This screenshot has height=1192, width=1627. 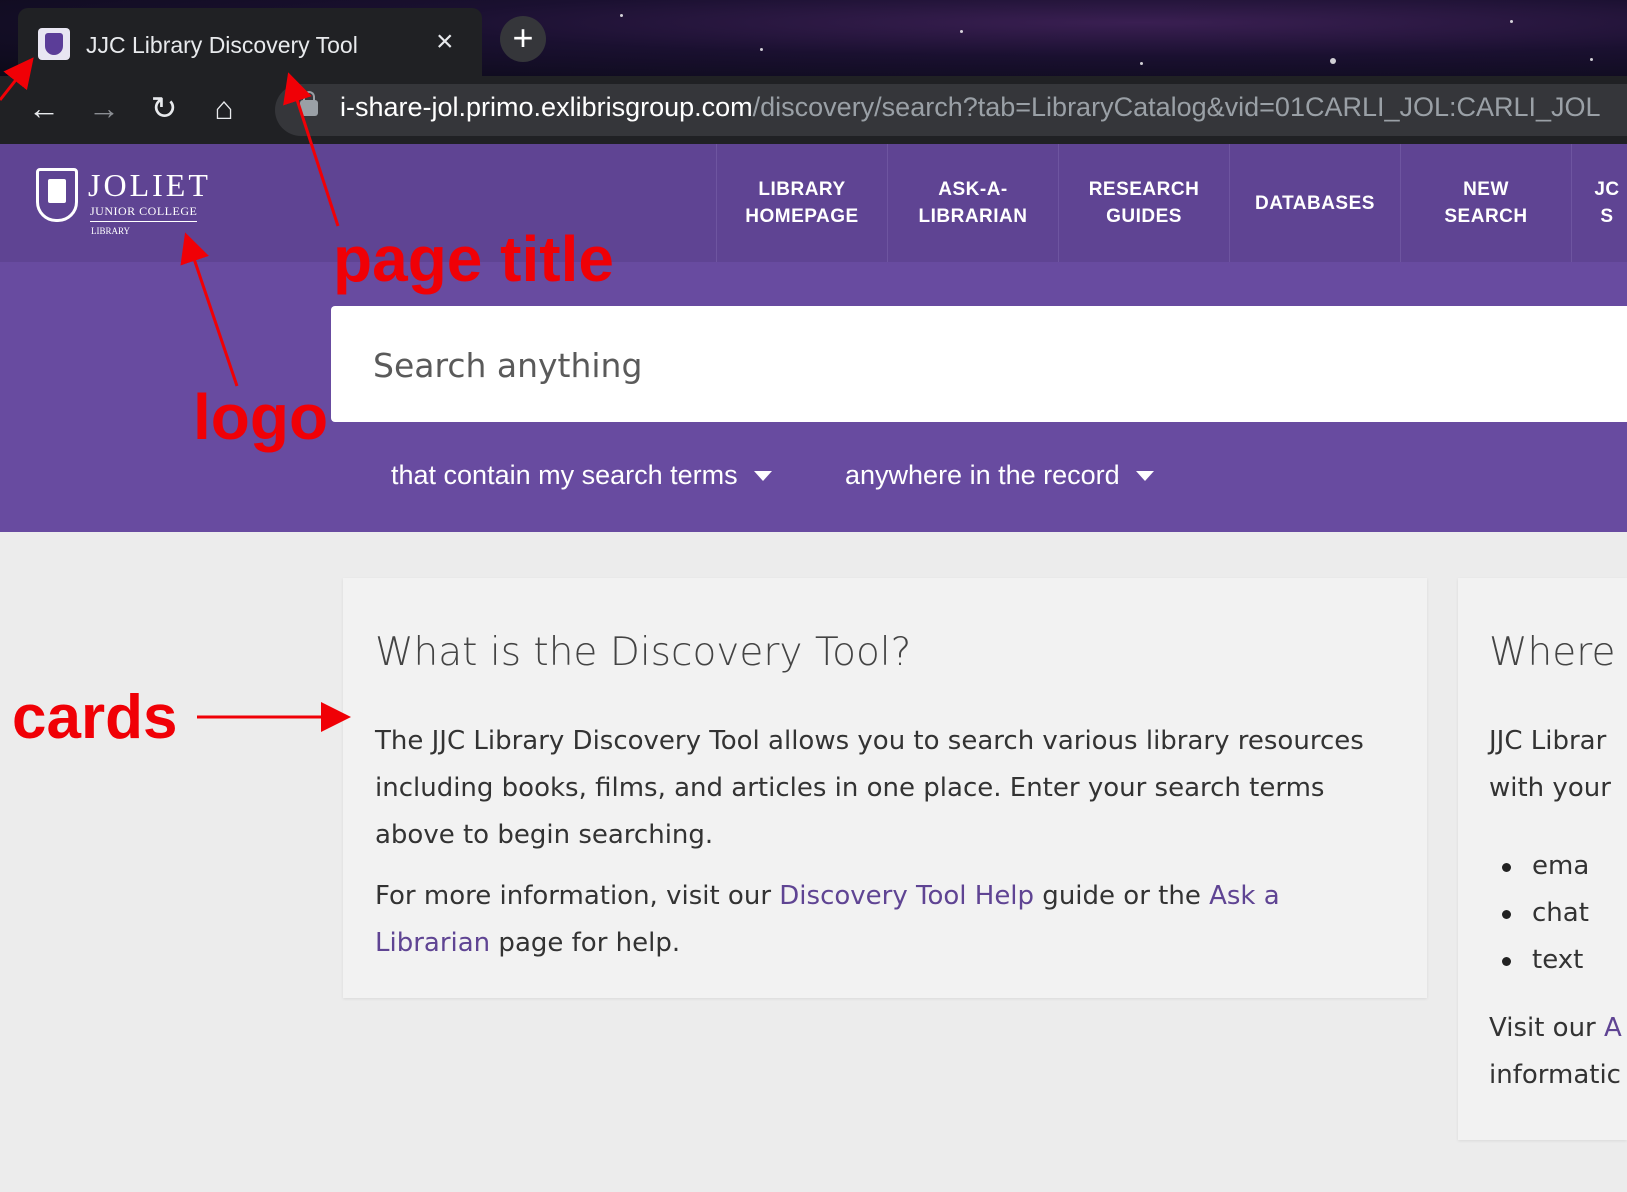 I want to click on arrow-to-favicon, so click(x=17, y=79).